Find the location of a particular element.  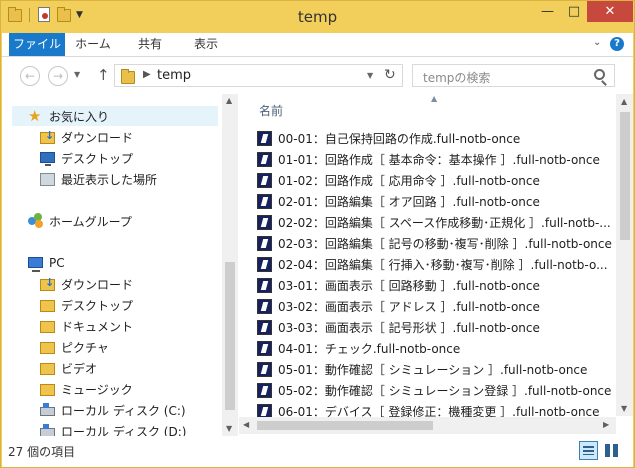

sidebar-item-label: ローカル ディスク (D:) is located at coordinates (124, 430).